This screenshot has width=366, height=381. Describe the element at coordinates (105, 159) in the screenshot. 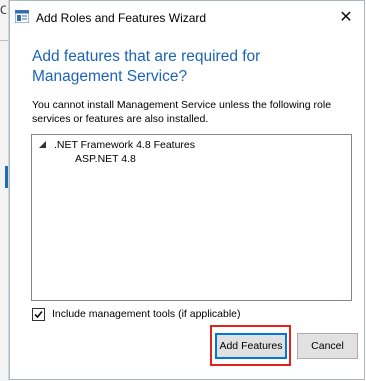

I see `tree-item-label: ASP.NET 4.8` at that location.